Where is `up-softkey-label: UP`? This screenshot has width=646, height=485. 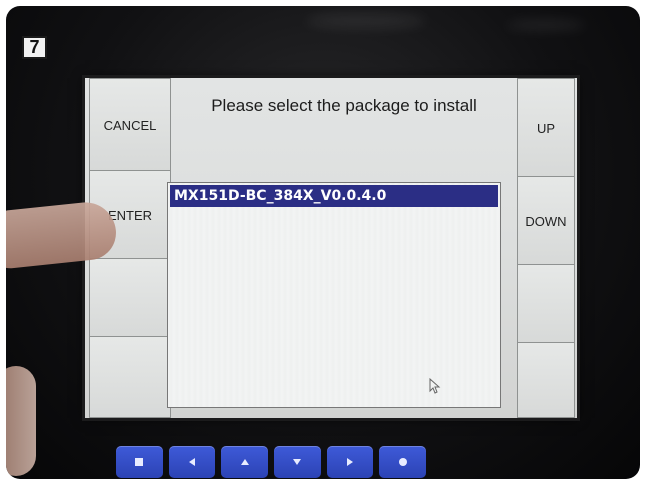
up-softkey-label: UP is located at coordinates (546, 128).